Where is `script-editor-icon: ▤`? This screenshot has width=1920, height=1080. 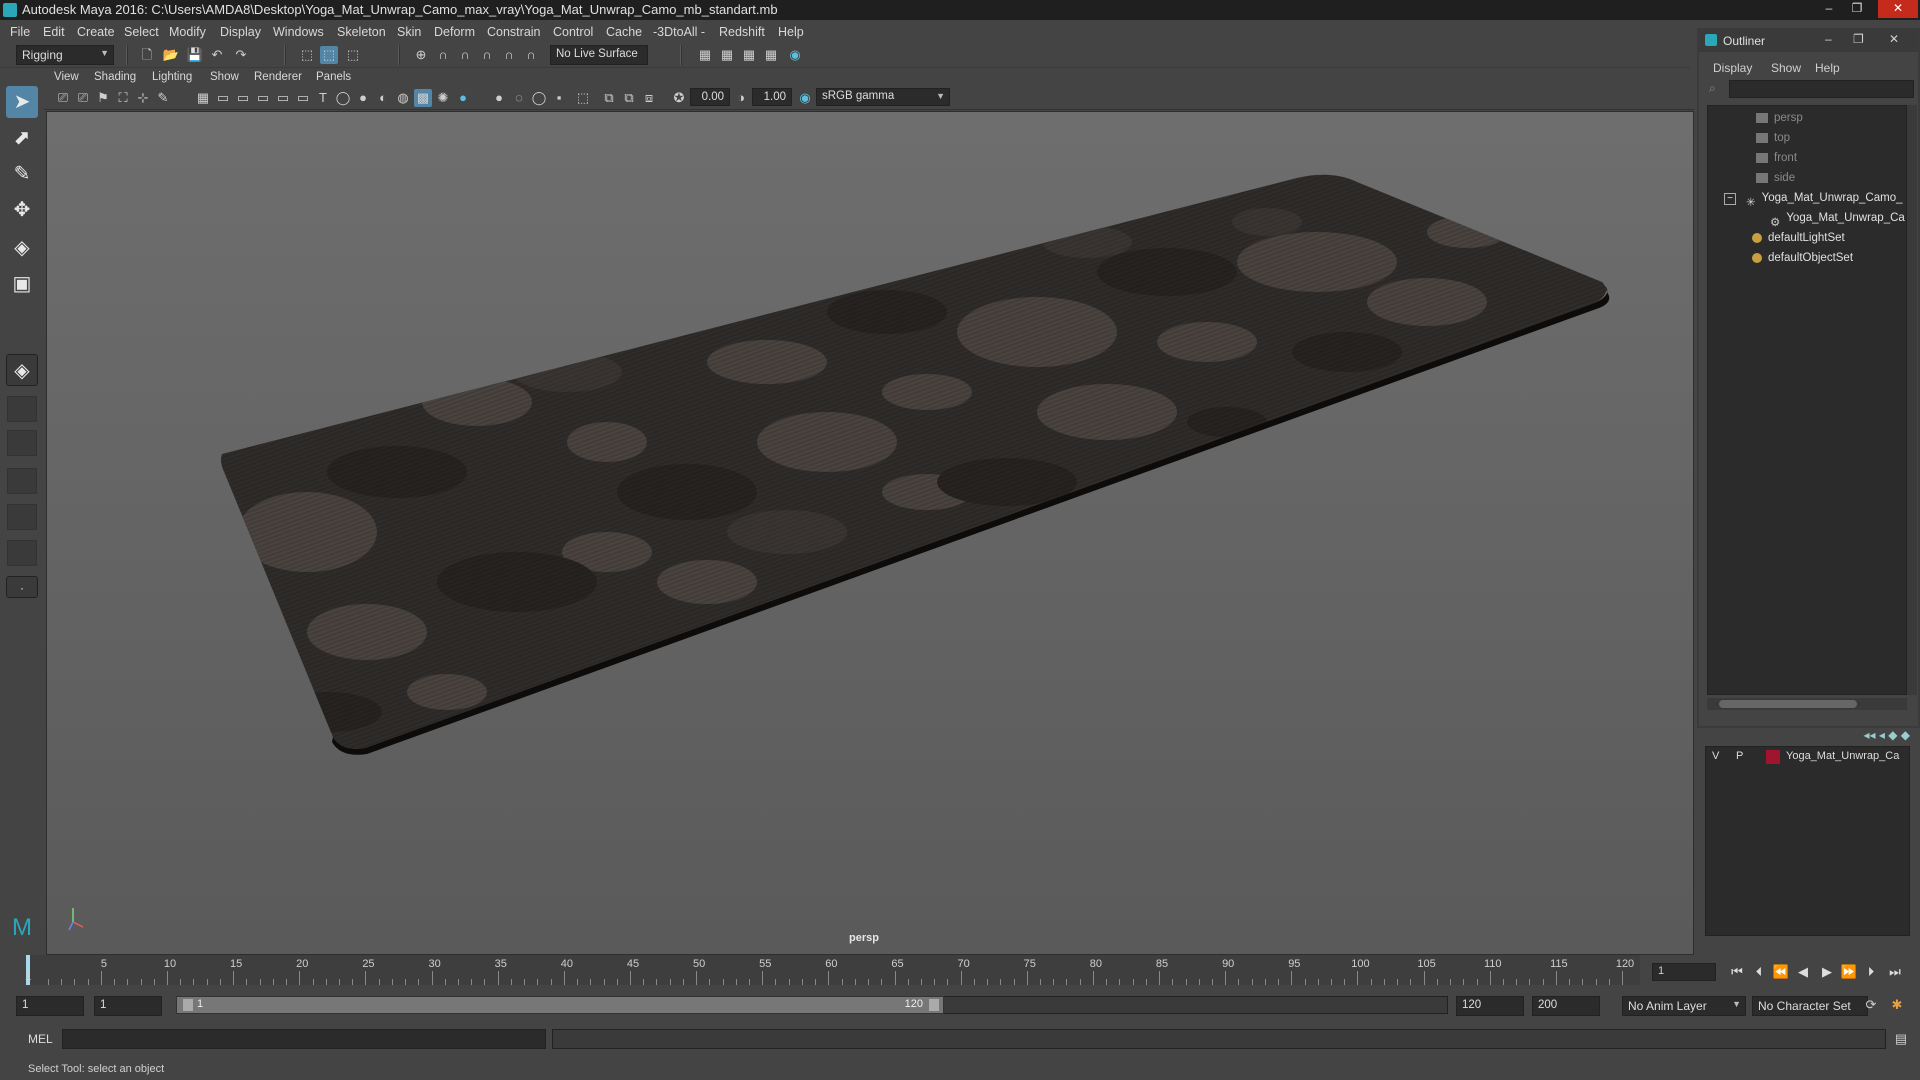
script-editor-icon: ▤ is located at coordinates (1901, 1039).